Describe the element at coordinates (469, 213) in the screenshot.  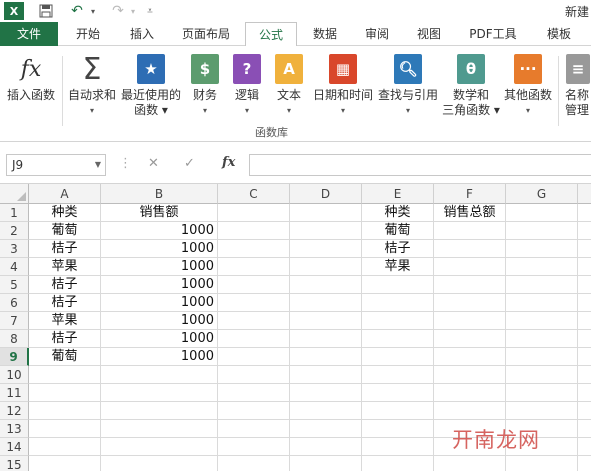
I see `cell-f1: 销售总额` at that location.